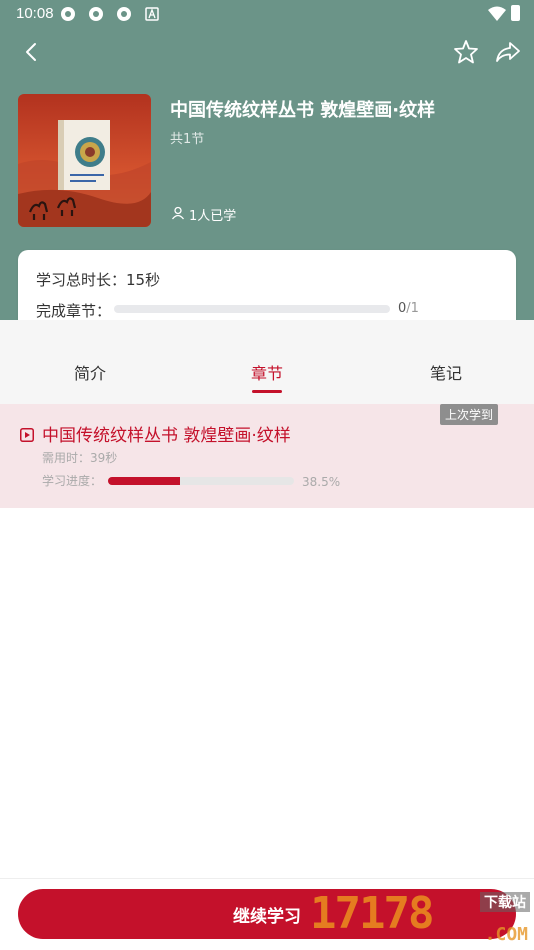  I want to click on completed-chapters-label: 完成章节：, so click(74, 311).